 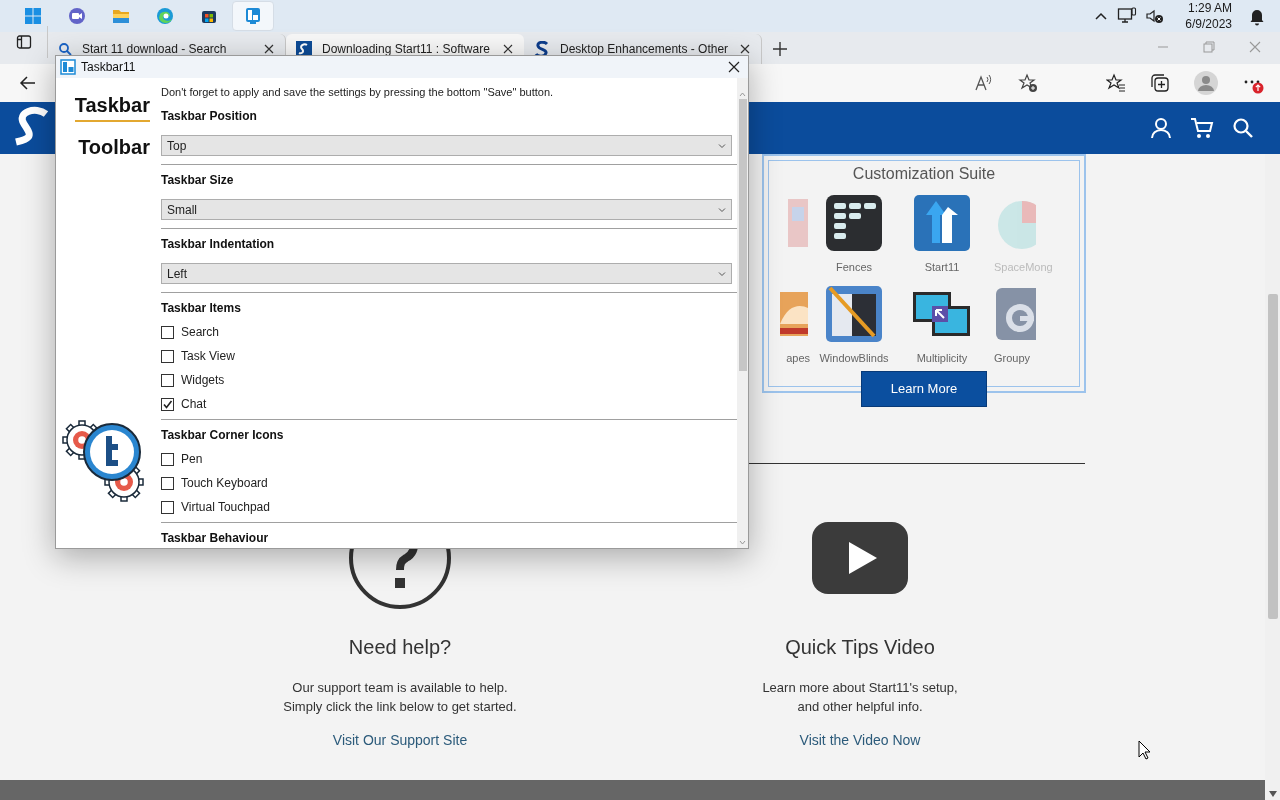 What do you see at coordinates (253, 16) in the screenshot?
I see `taskbar-app-icon` at bounding box center [253, 16].